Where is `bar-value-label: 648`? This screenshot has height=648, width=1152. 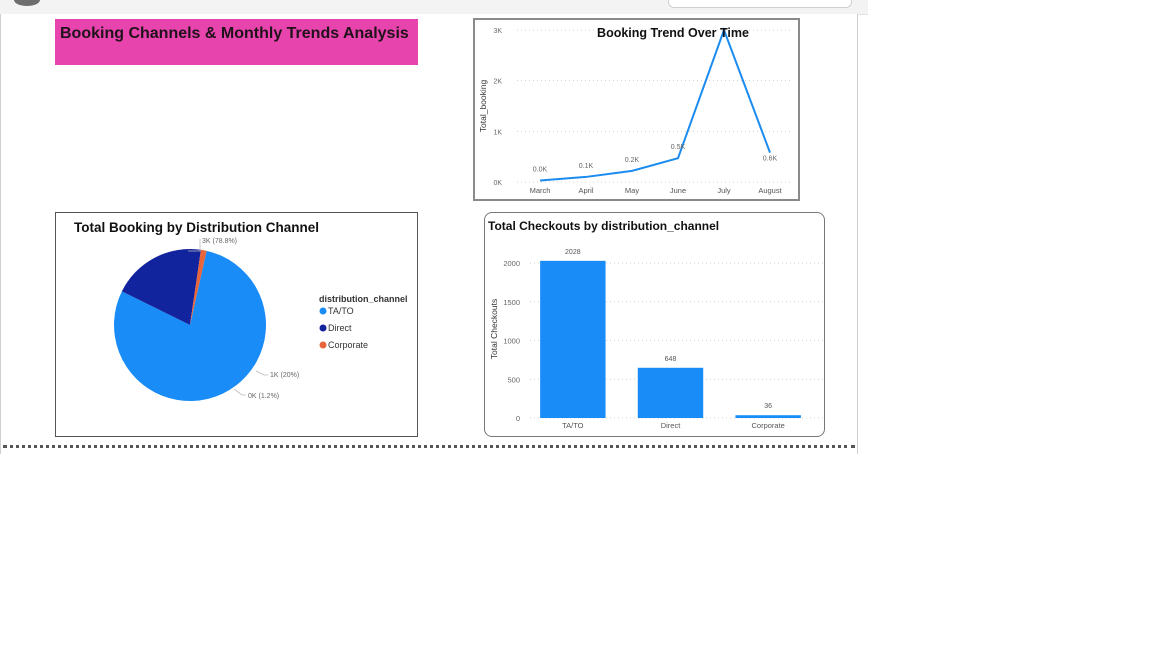 bar-value-label: 648 is located at coordinates (671, 359).